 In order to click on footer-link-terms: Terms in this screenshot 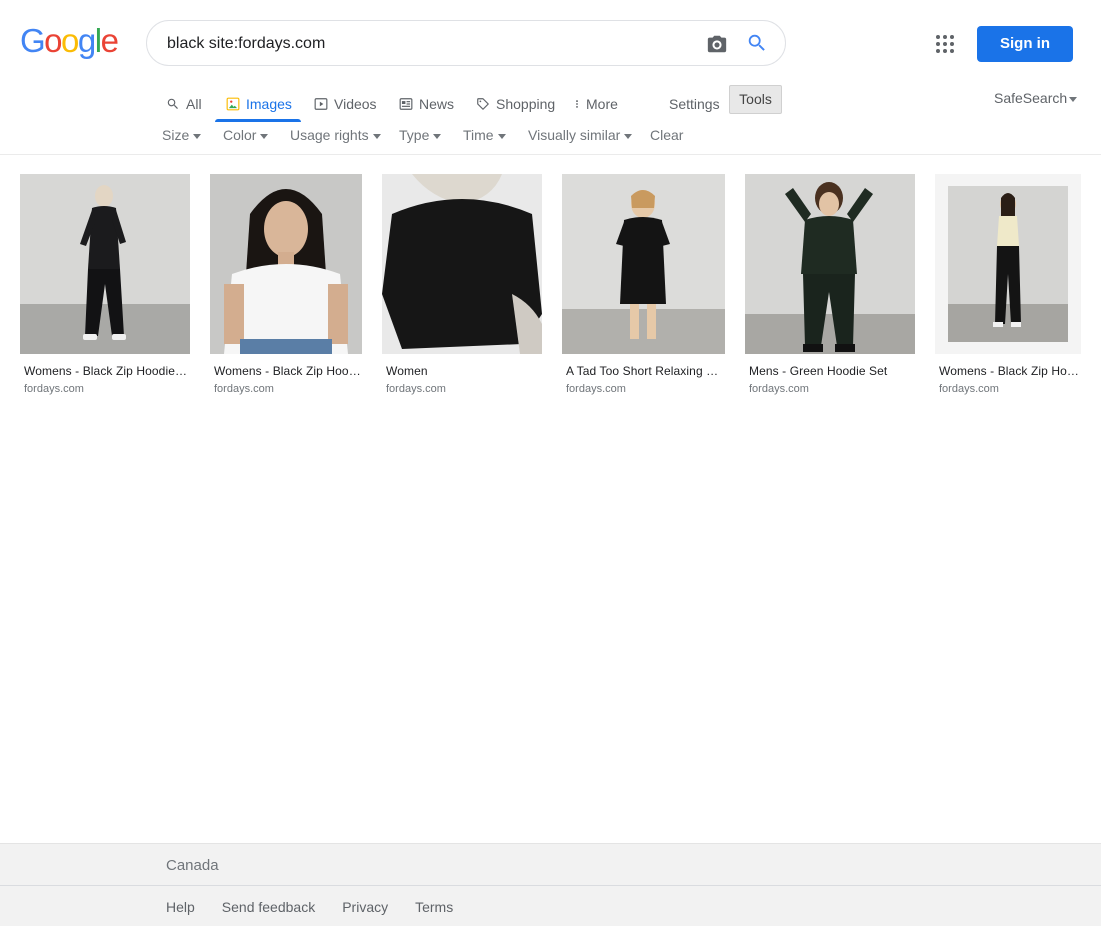, I will do `click(434, 907)`.